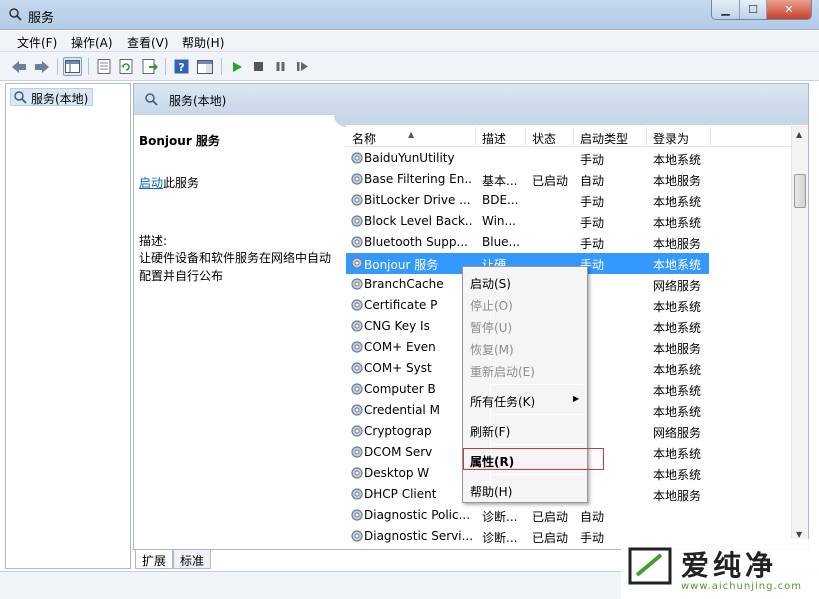  What do you see at coordinates (788, 9) in the screenshot?
I see `close-button: ✕` at bounding box center [788, 9].